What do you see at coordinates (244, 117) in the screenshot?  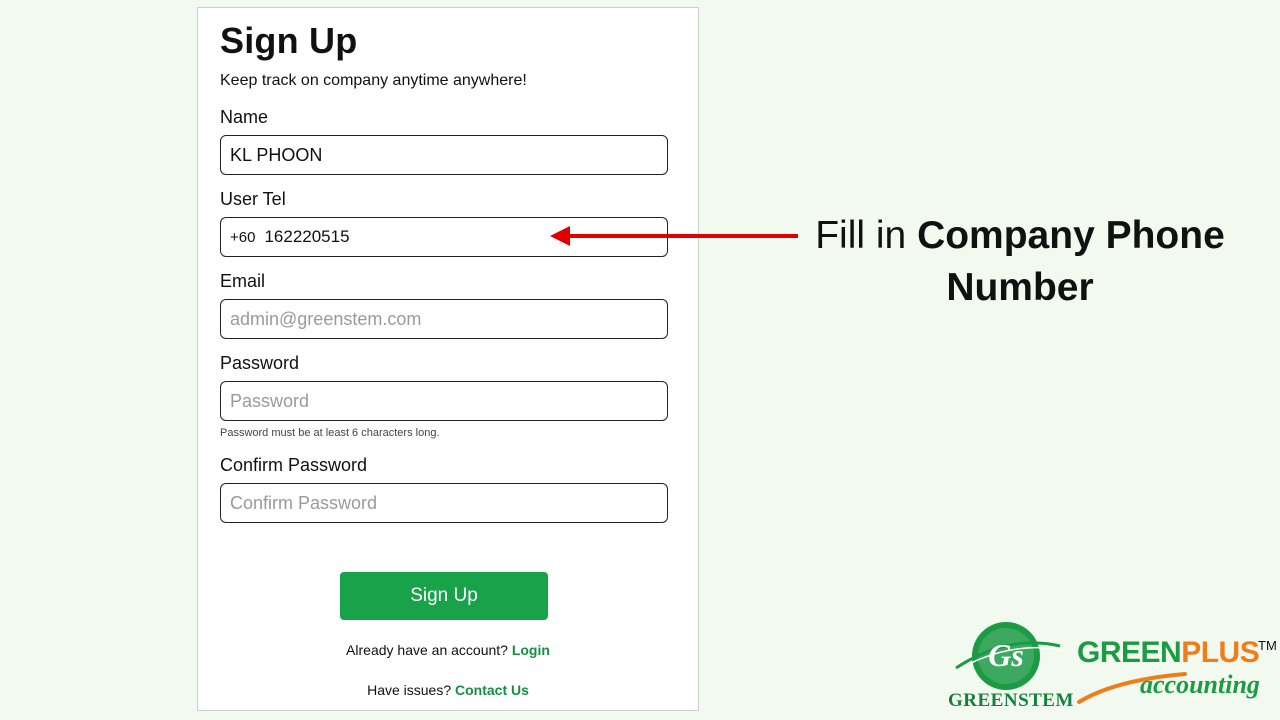 I see `name-label: Name` at bounding box center [244, 117].